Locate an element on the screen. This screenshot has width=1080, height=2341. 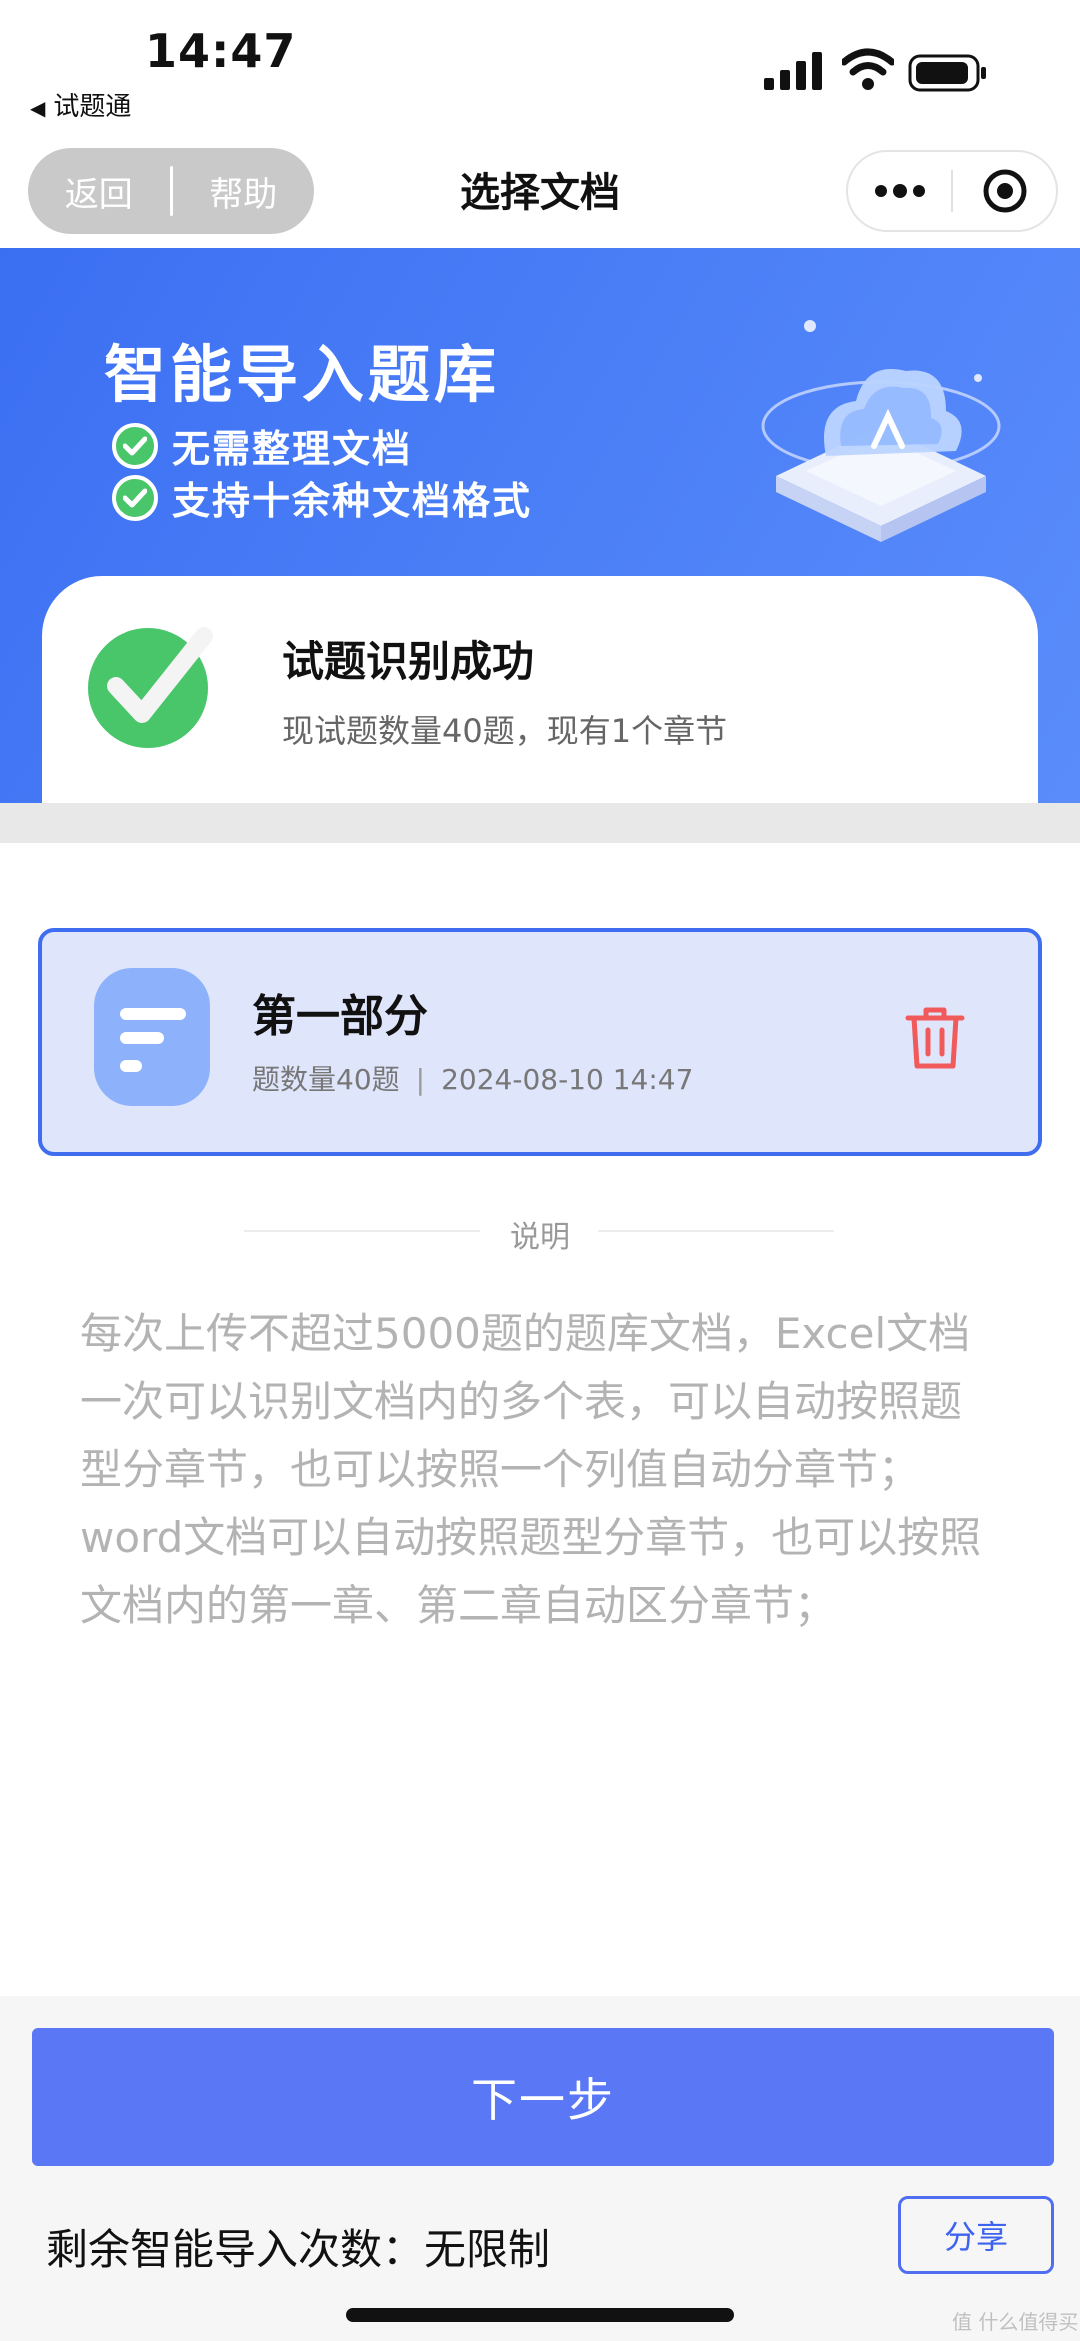
document-title: 第一部分 is located at coordinates (340, 1016).